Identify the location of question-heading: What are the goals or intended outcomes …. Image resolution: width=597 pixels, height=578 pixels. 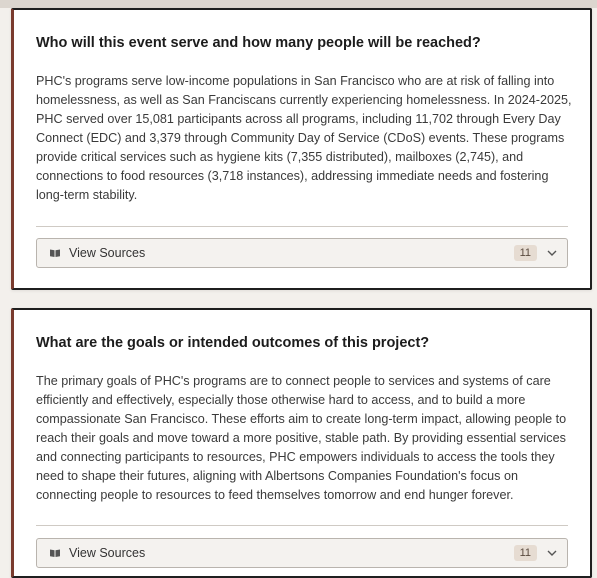
(233, 343).